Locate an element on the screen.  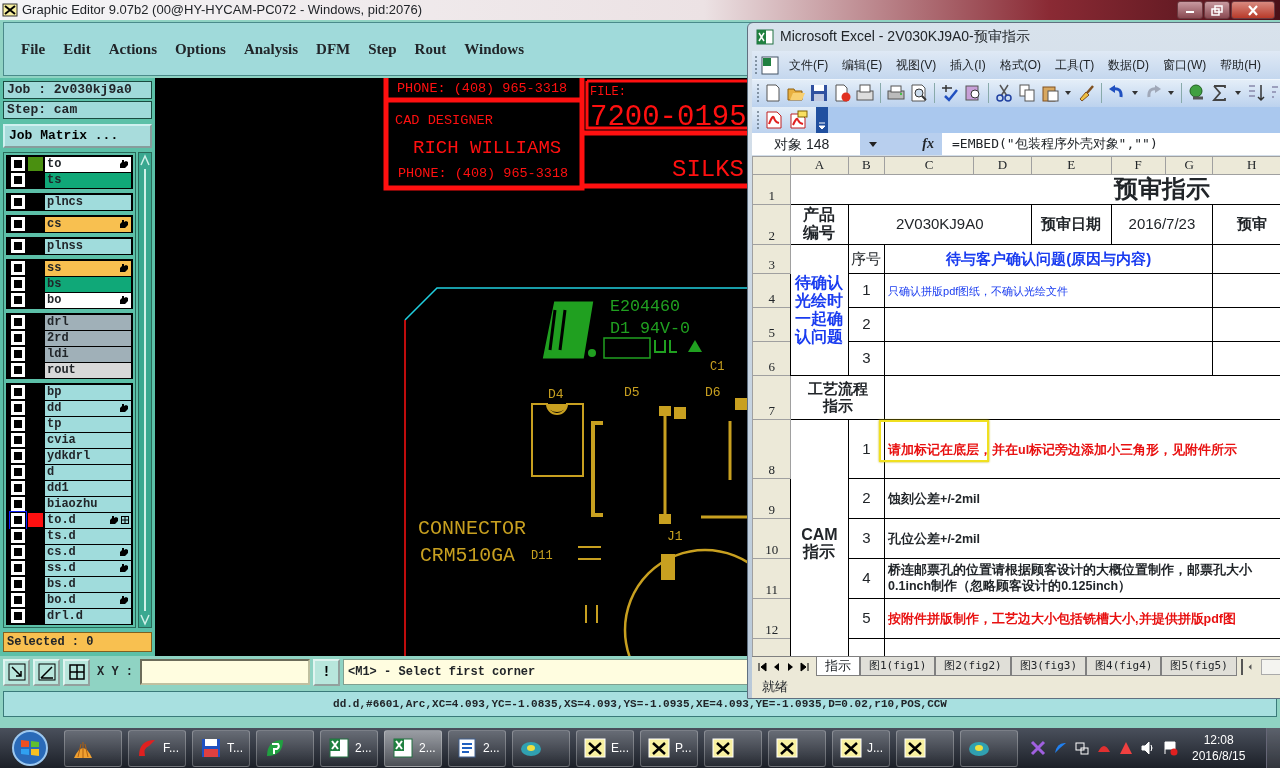
previous-sheet-icon is located at coordinates (777, 666).